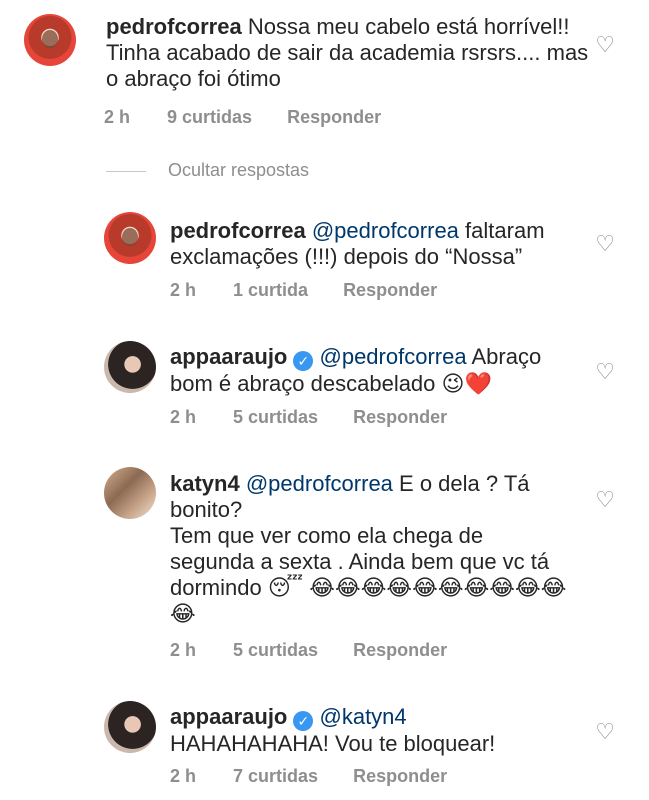  Describe the element at coordinates (363, 716) in the screenshot. I see `mention-link: @katyn4` at that location.